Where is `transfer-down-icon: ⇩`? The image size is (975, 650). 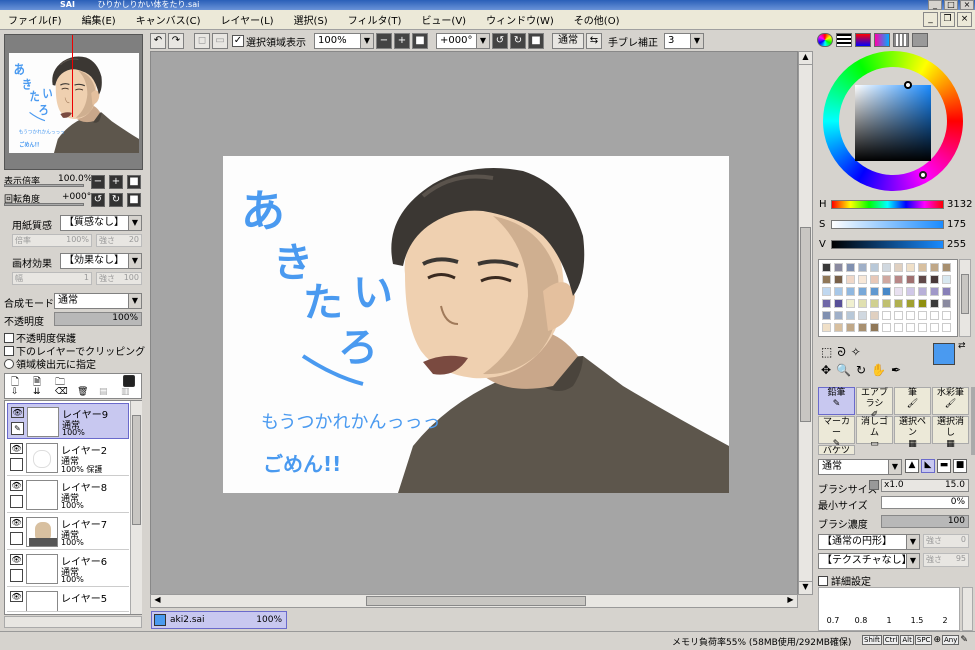
transfer-down-icon: ⇩ is located at coordinates (15, 392).